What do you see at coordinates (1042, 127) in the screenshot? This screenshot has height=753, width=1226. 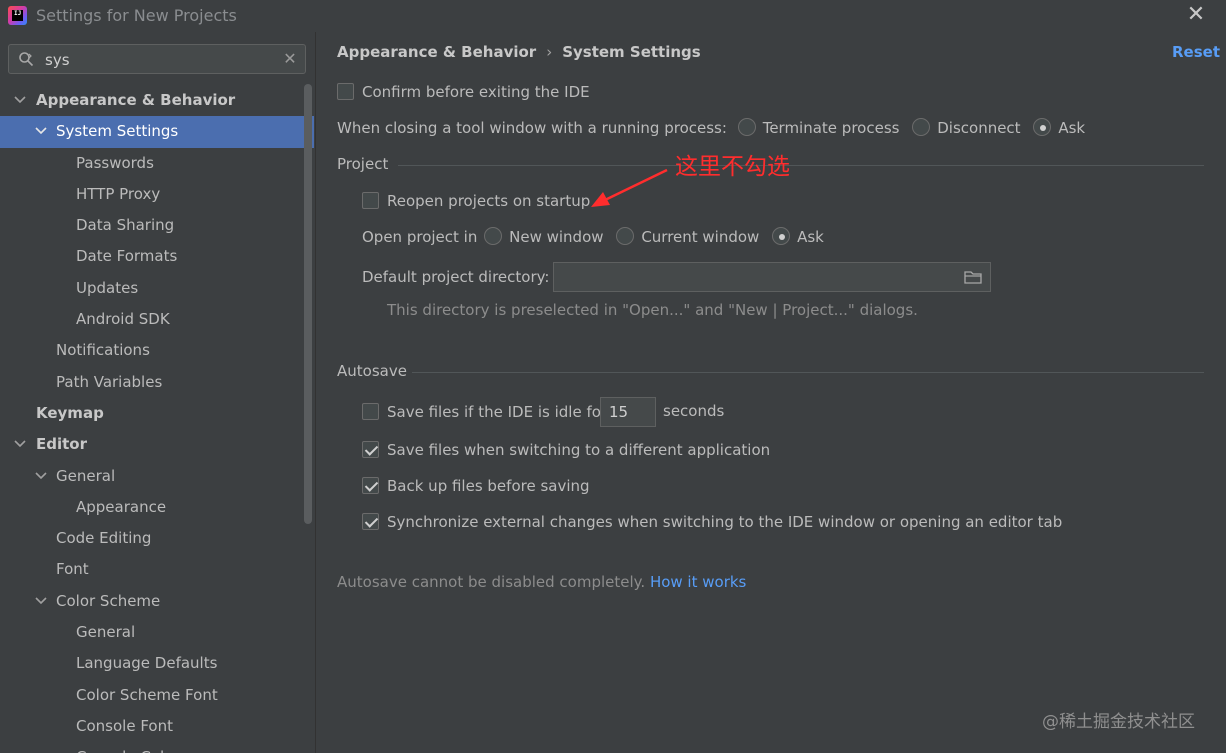 I see `ask-radio` at bounding box center [1042, 127].